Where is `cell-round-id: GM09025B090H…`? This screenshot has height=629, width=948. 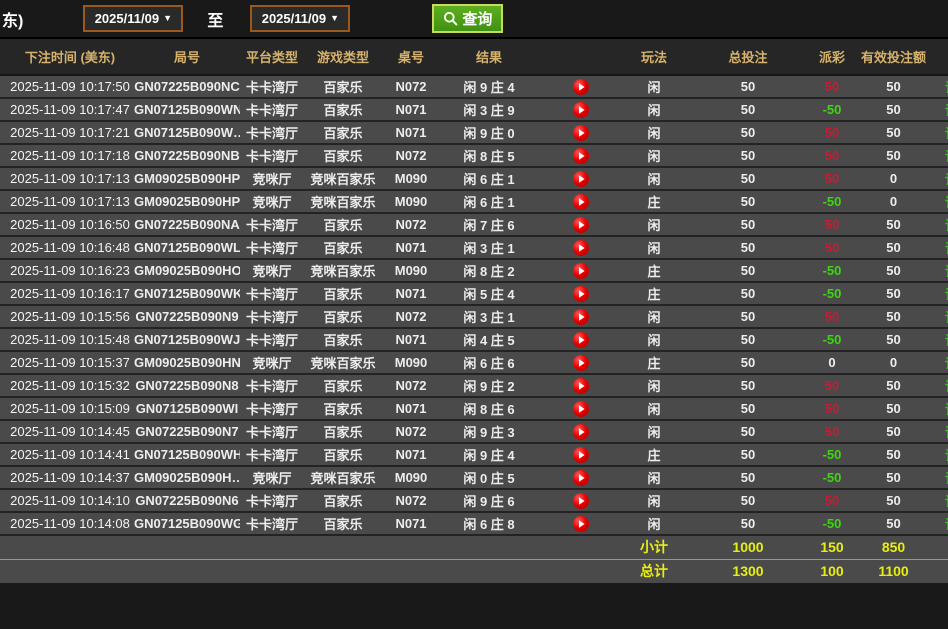 cell-round-id: GM09025B090H… is located at coordinates (187, 477).